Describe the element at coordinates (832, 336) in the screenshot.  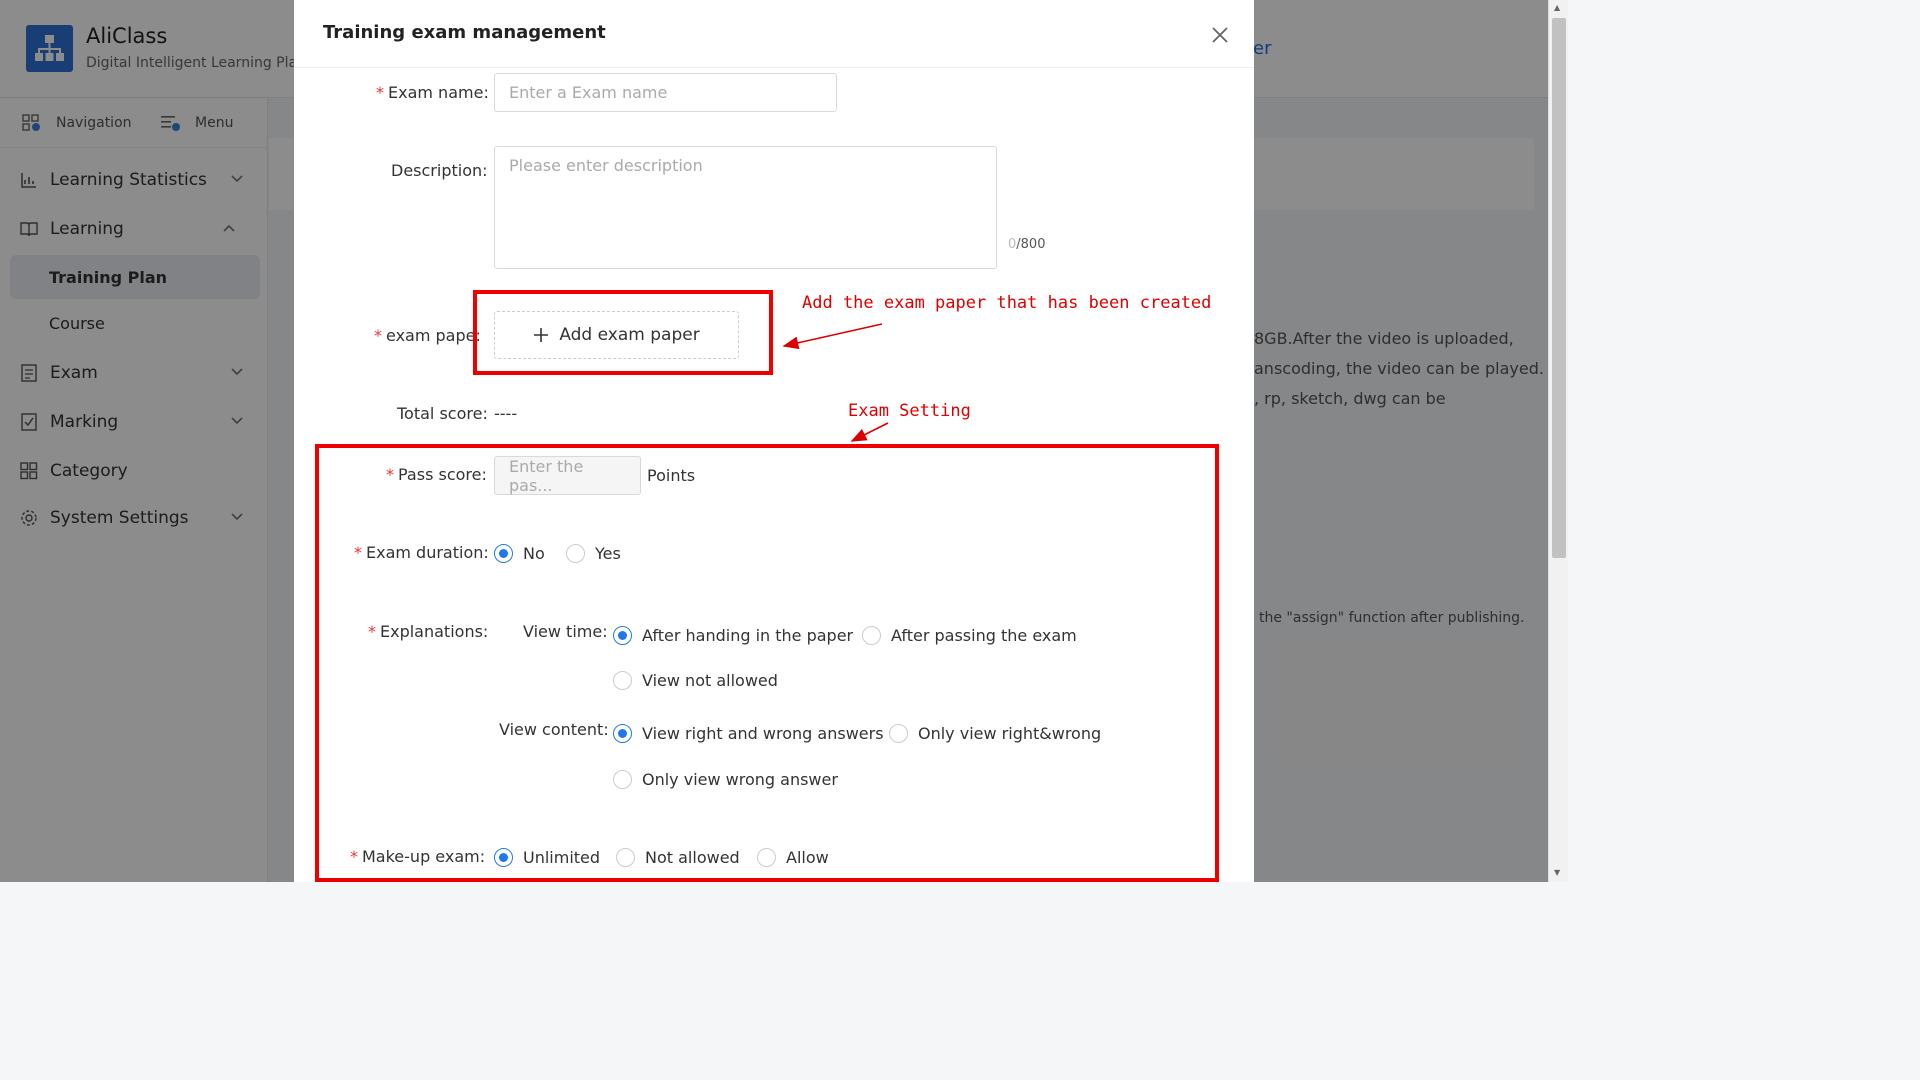
I see `arrow-to-exam-paper` at that location.